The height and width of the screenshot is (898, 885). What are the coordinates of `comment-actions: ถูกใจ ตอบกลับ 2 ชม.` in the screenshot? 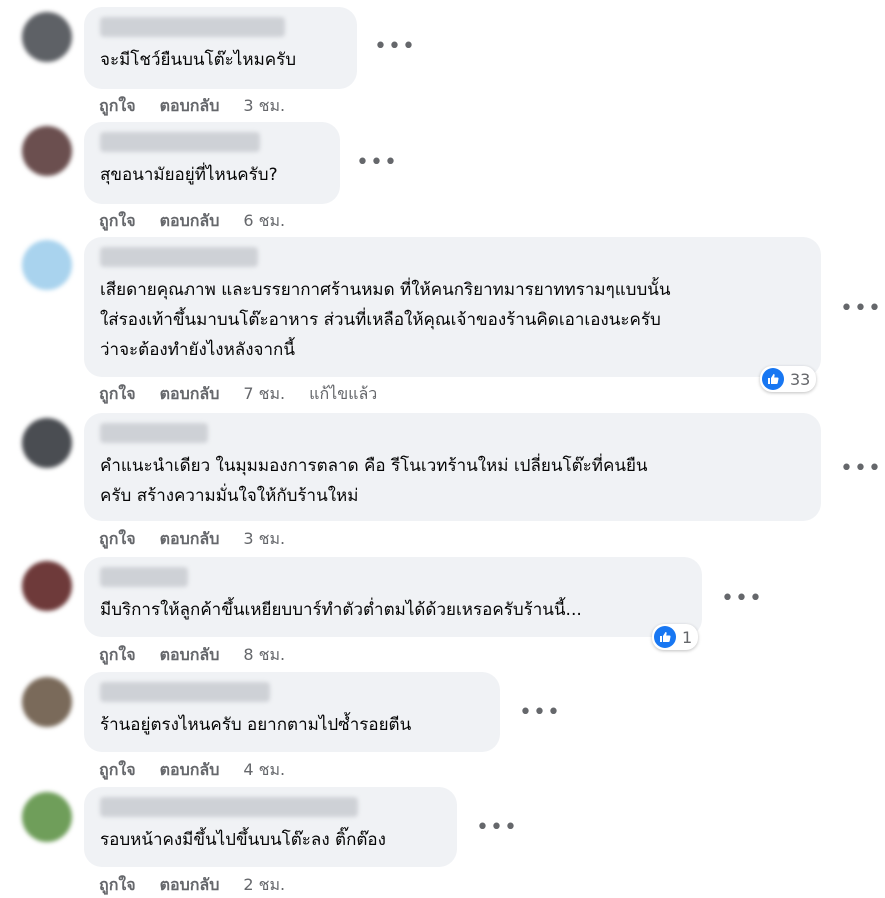 It's located at (204, 885).